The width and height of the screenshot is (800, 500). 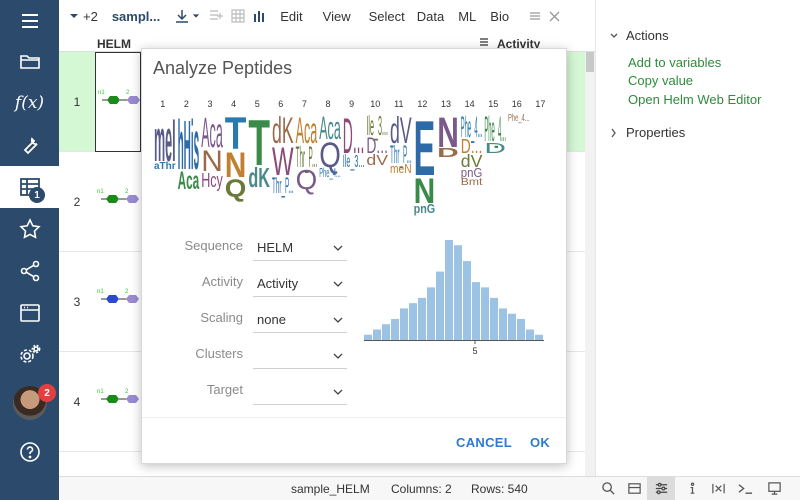 I want to click on logo-residue: aThr, so click(x=165, y=166).